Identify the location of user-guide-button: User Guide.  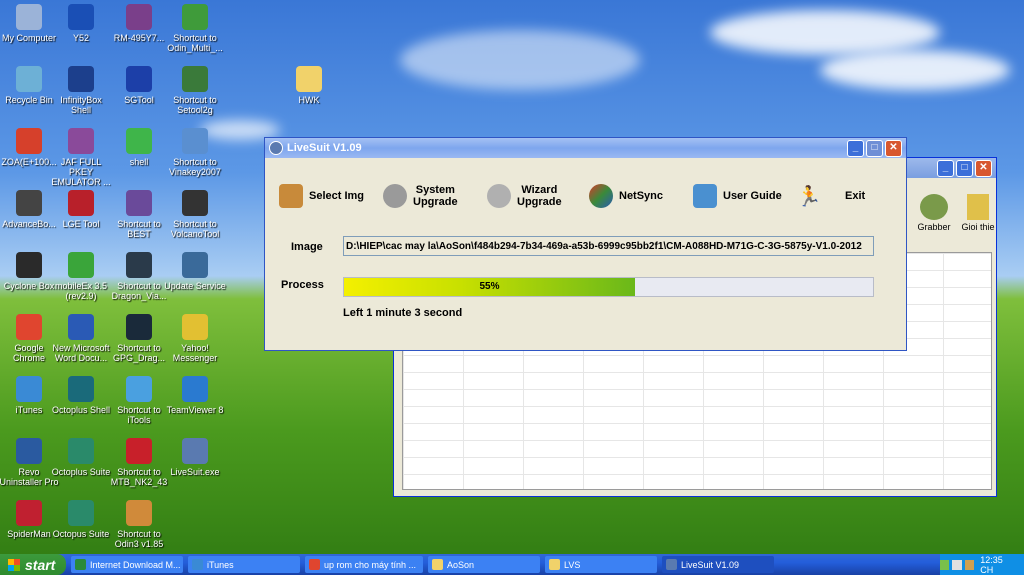
(737, 196).